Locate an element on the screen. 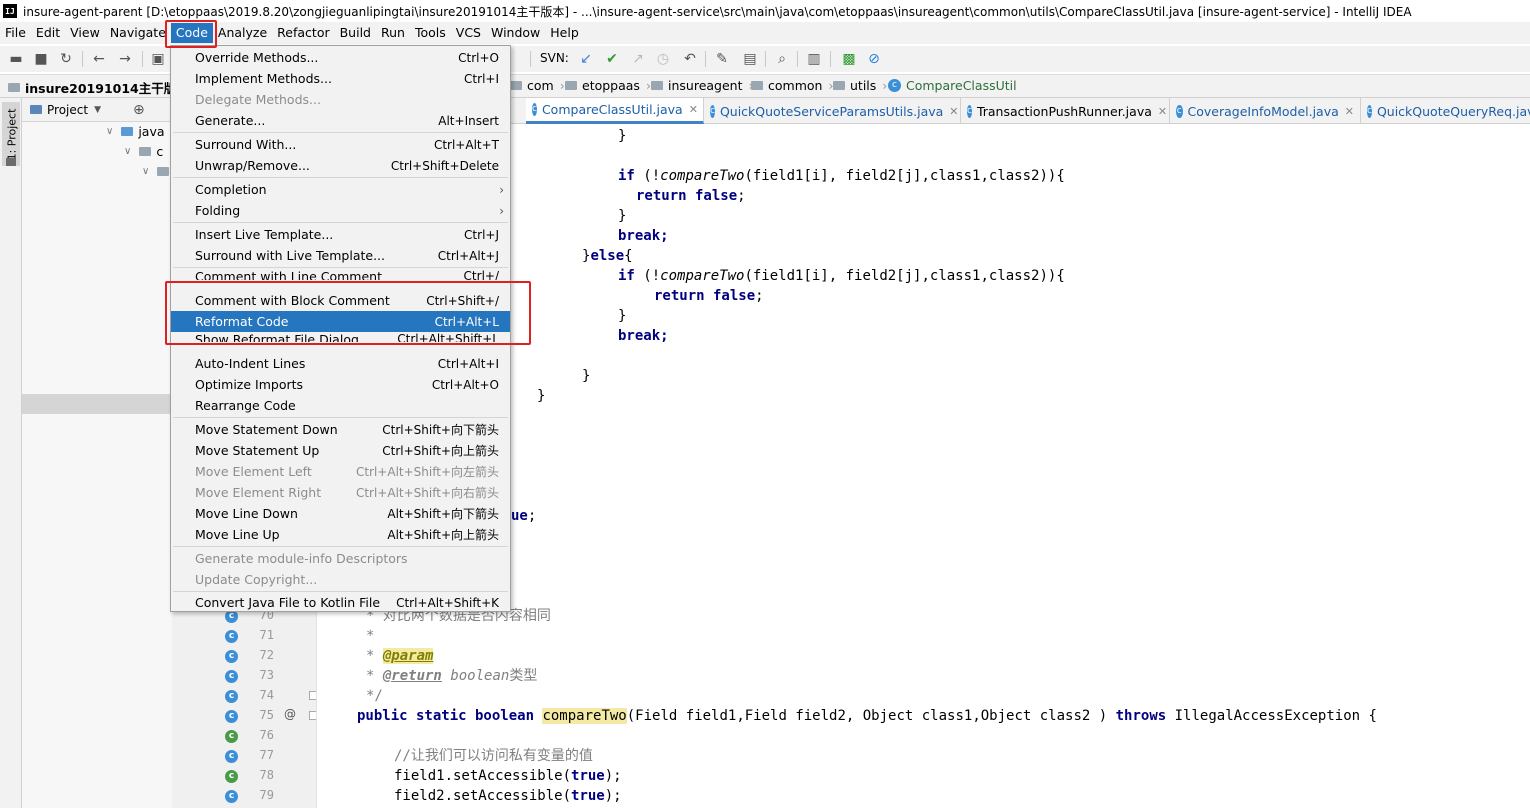  tab-quickquotequeryreq: c QuickQuoteQueryReq.java is located at coordinates (1445, 111).